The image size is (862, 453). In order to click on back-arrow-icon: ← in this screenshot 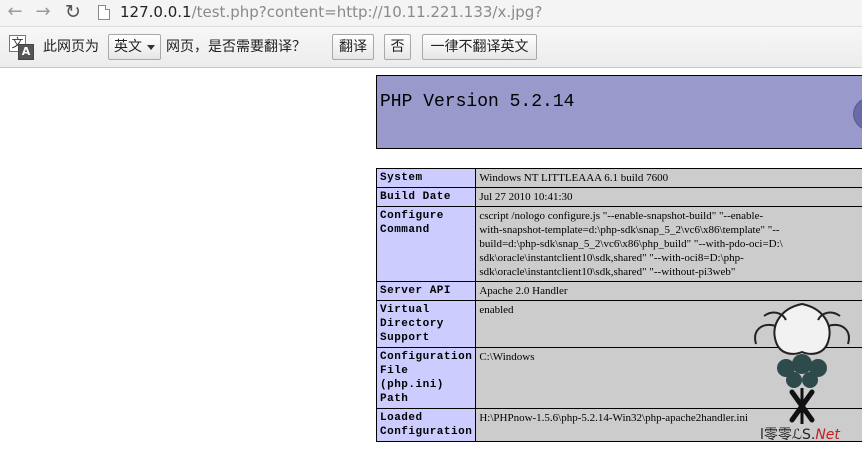, I will do `click(15, 12)`.